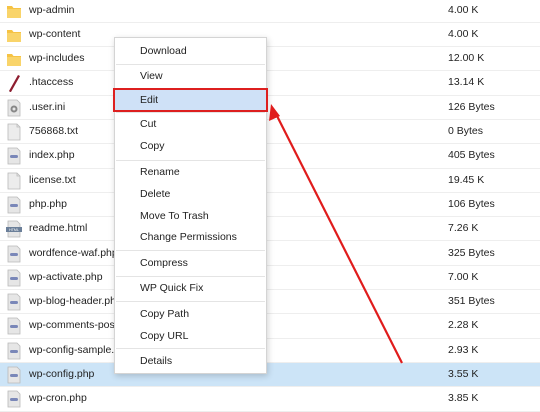  I want to click on menu-item-edit: Edit, so click(190, 100).